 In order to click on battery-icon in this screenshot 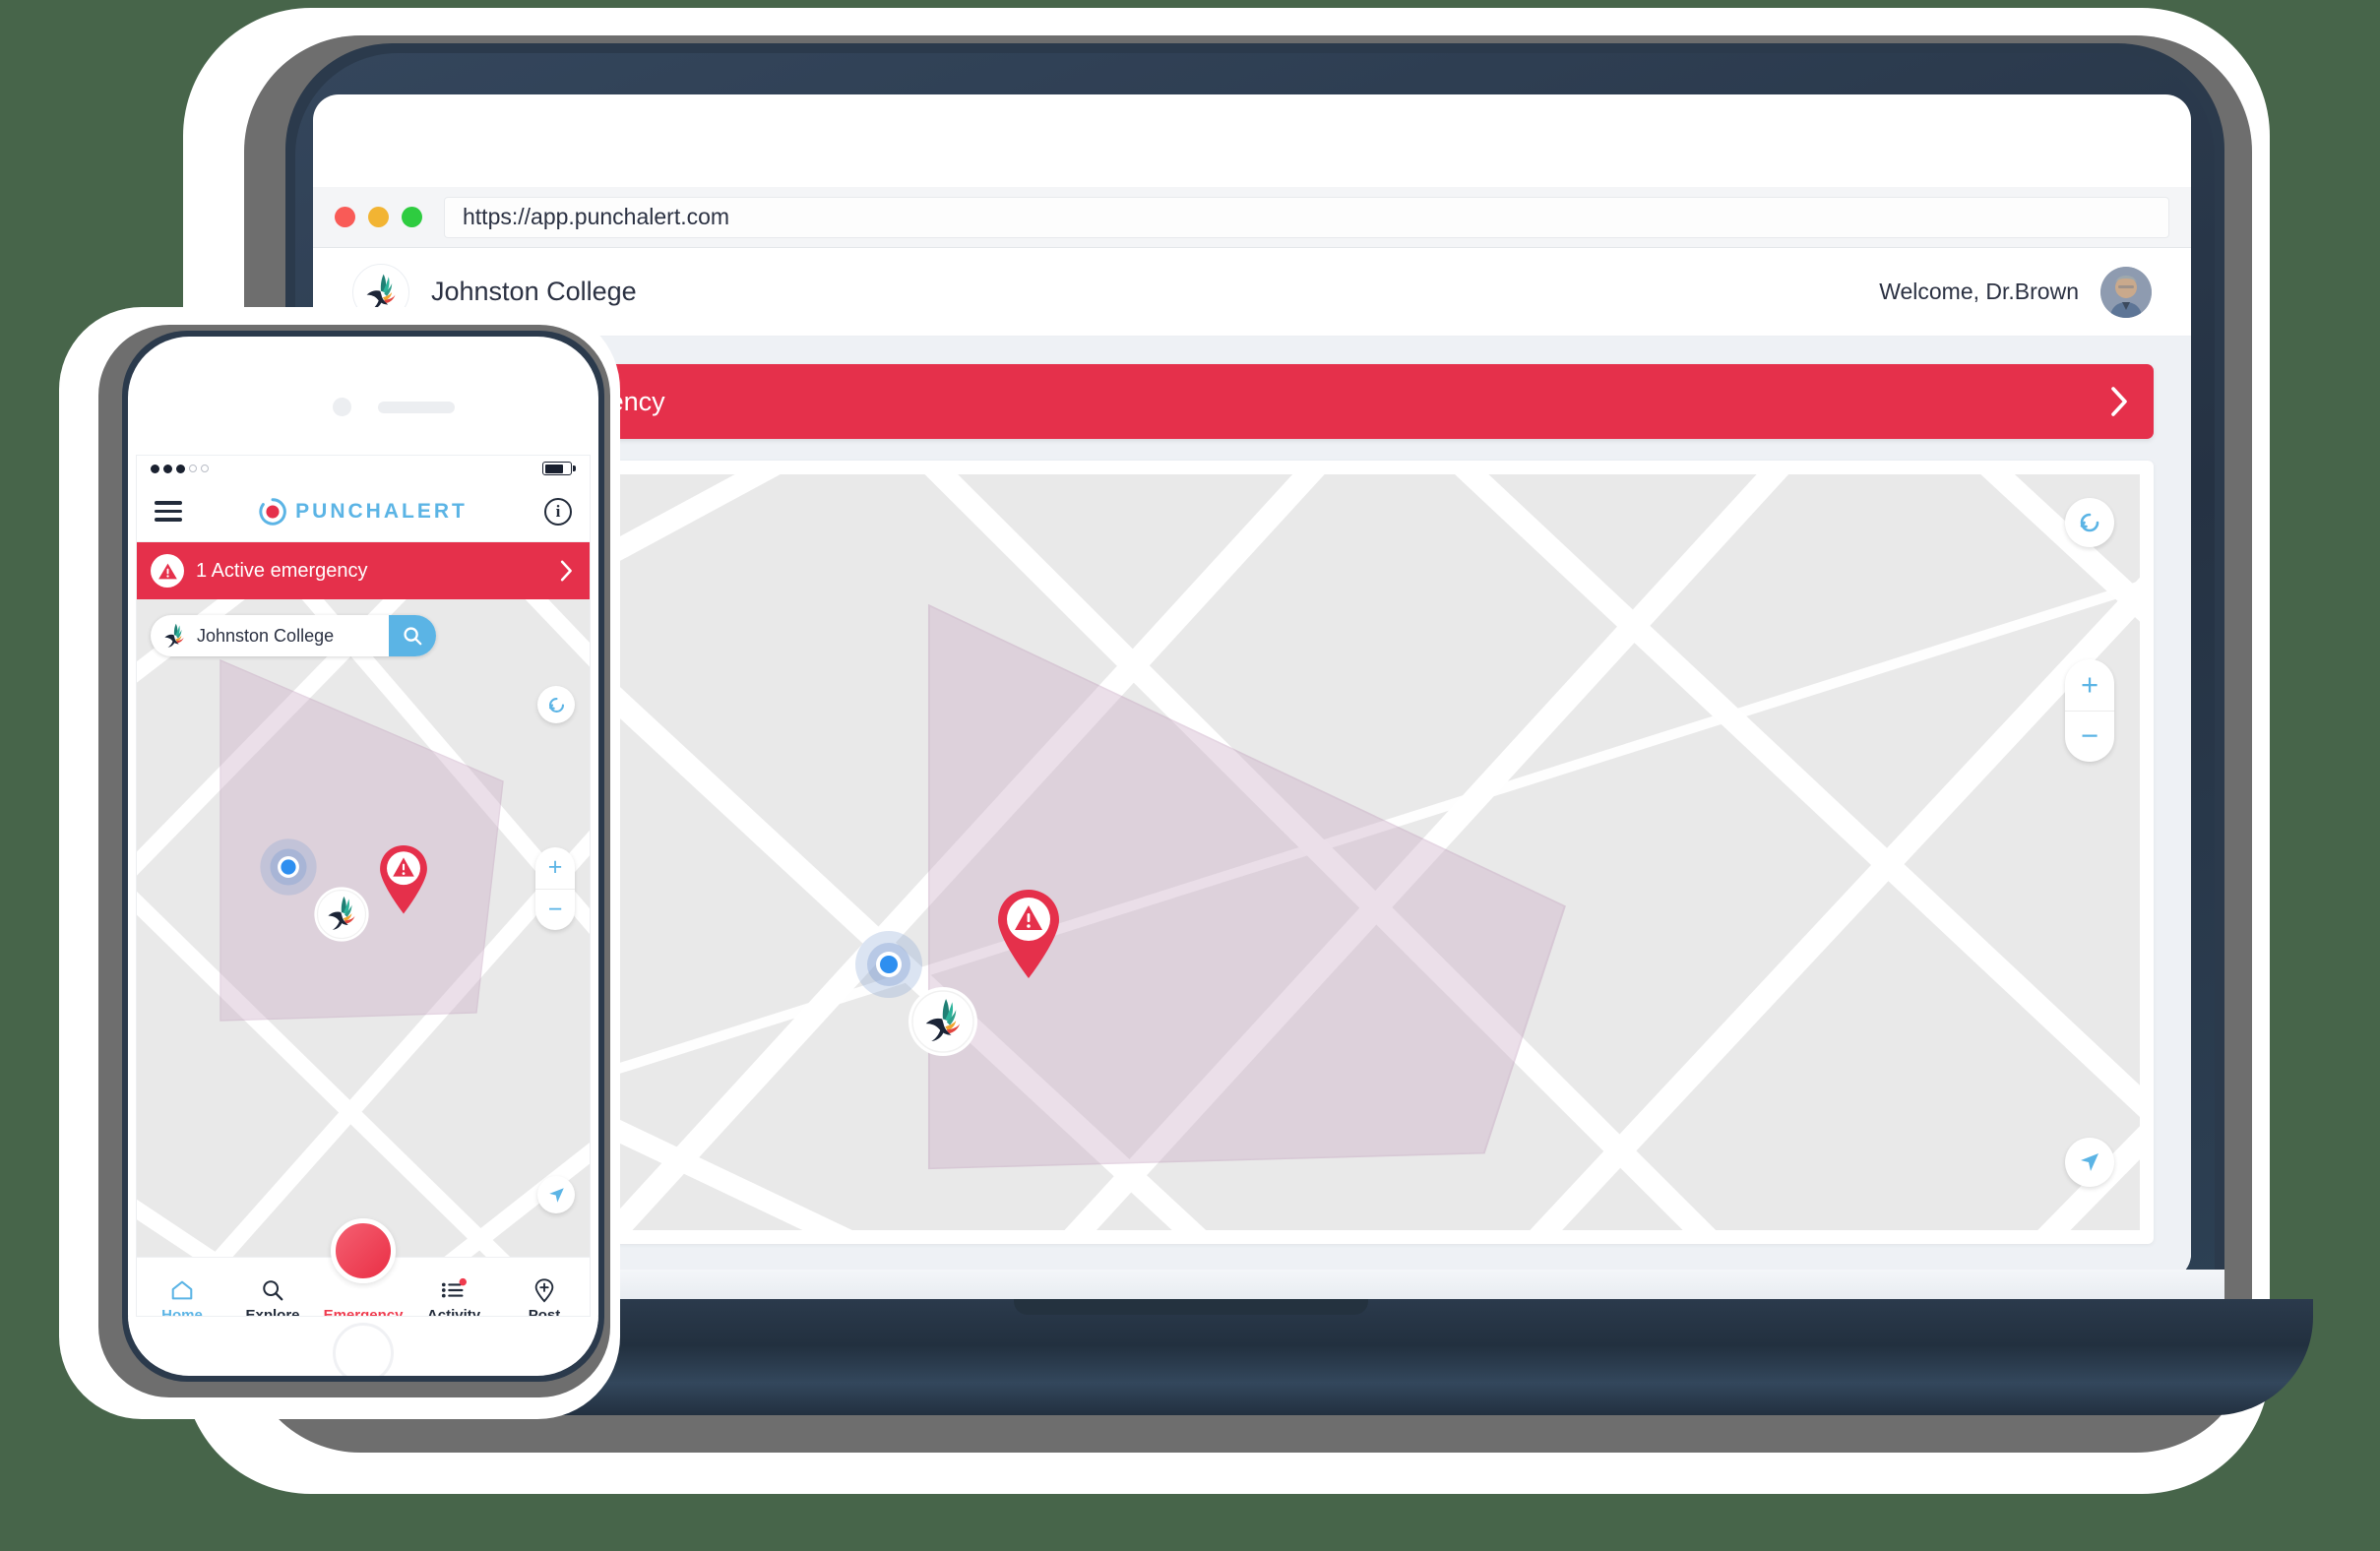, I will do `click(559, 468)`.